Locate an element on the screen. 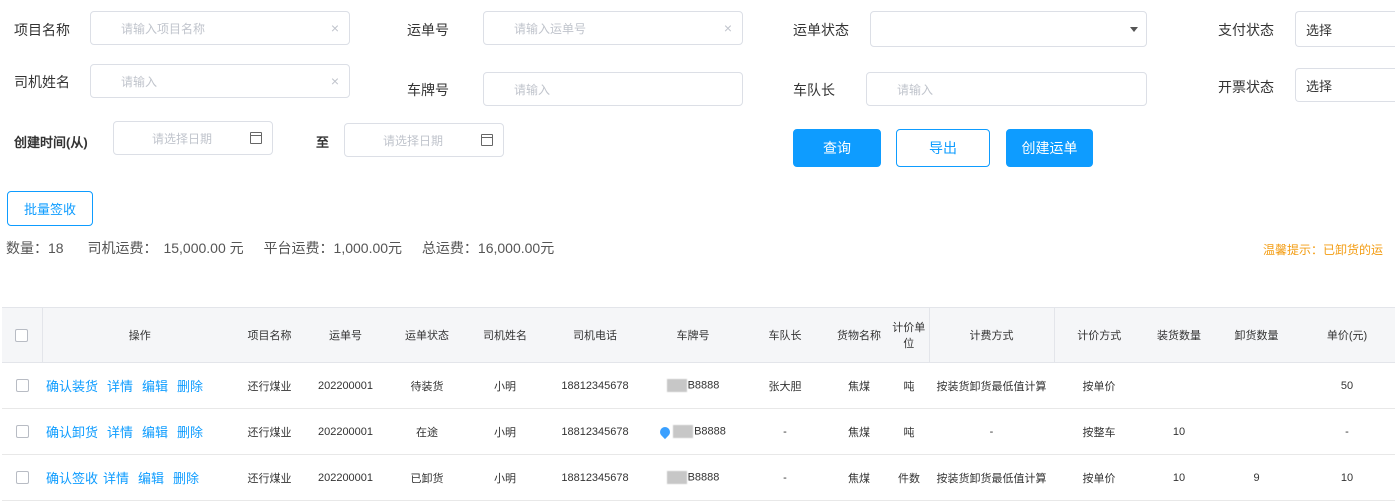  row-actions: 确认装货 详情 编辑 删除 is located at coordinates (139, 385).